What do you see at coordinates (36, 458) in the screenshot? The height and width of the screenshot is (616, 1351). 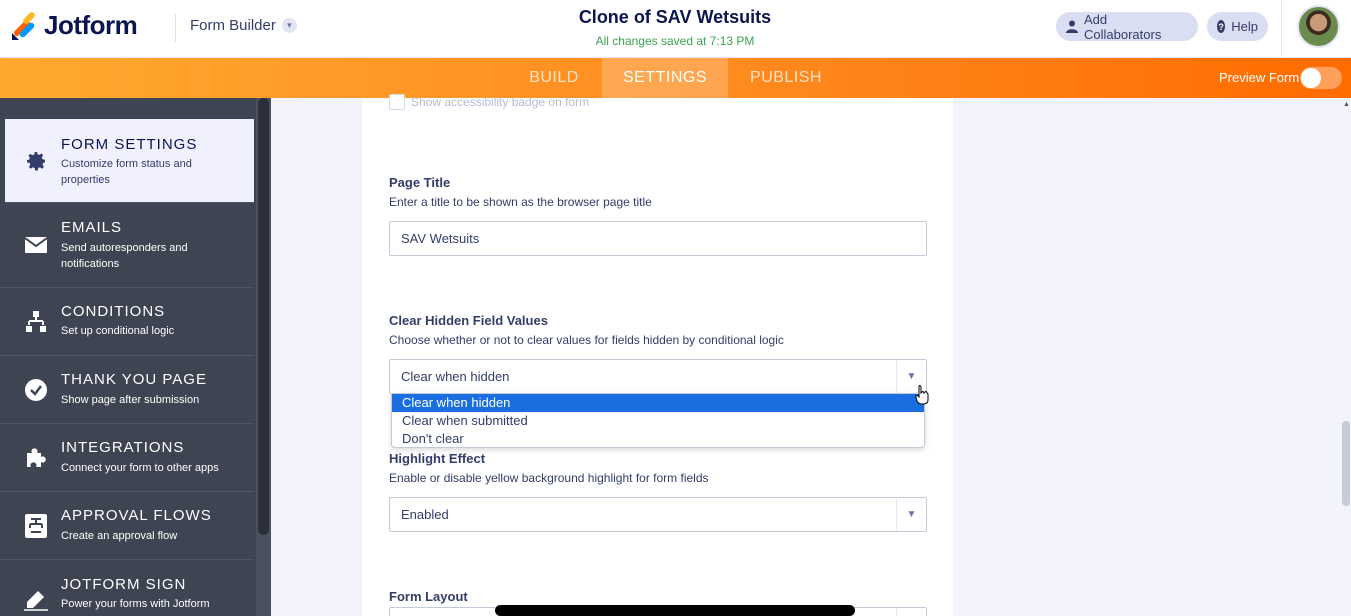 I see `puzzle-icon` at bounding box center [36, 458].